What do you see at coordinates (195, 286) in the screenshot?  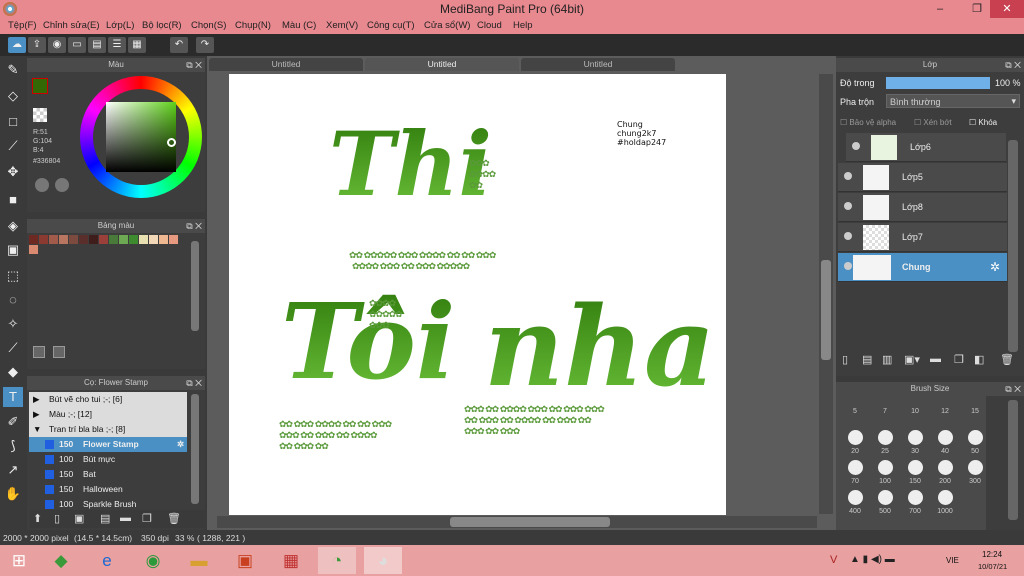 I see `palette-scrollbar` at bounding box center [195, 286].